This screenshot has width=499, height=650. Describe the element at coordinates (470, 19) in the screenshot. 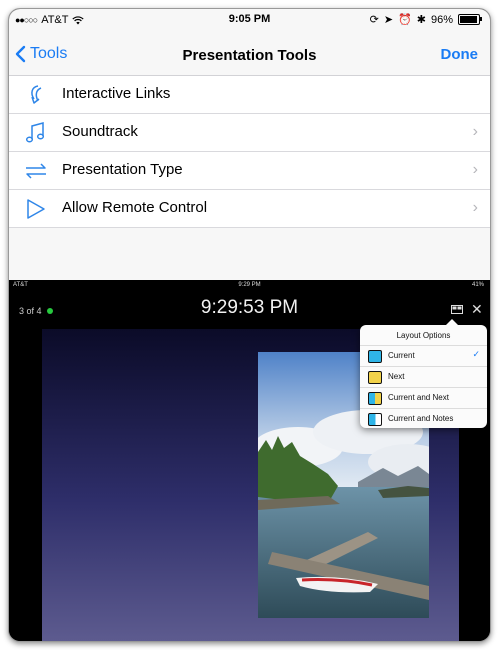

I see `battery-icon` at that location.